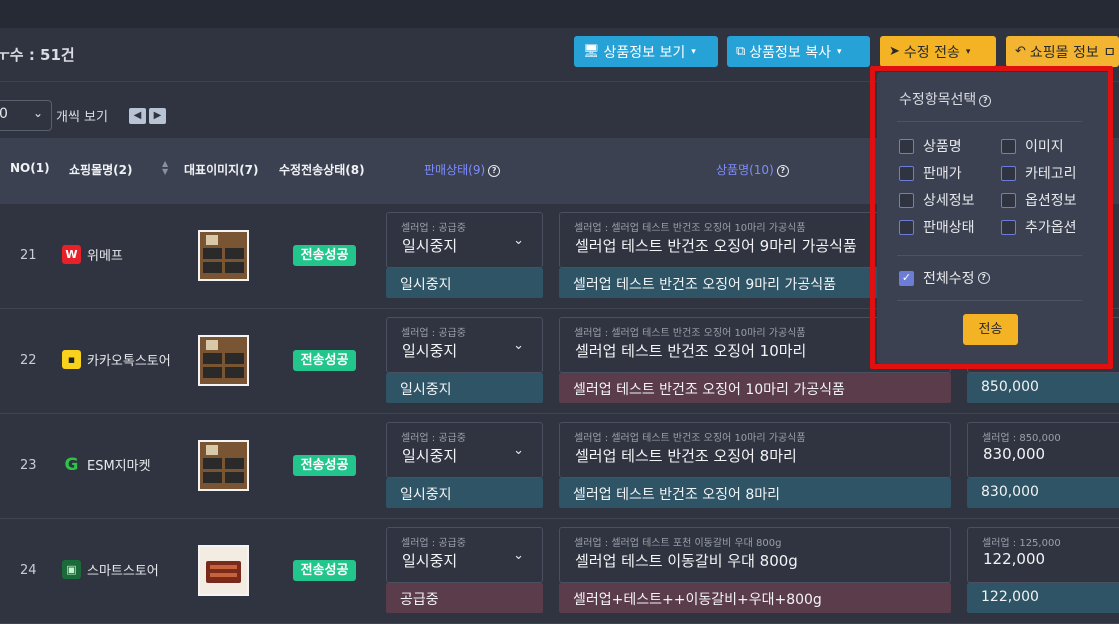  What do you see at coordinates (165, 168) in the screenshot?
I see `sort-icon: ▲ ▼` at bounding box center [165, 168].